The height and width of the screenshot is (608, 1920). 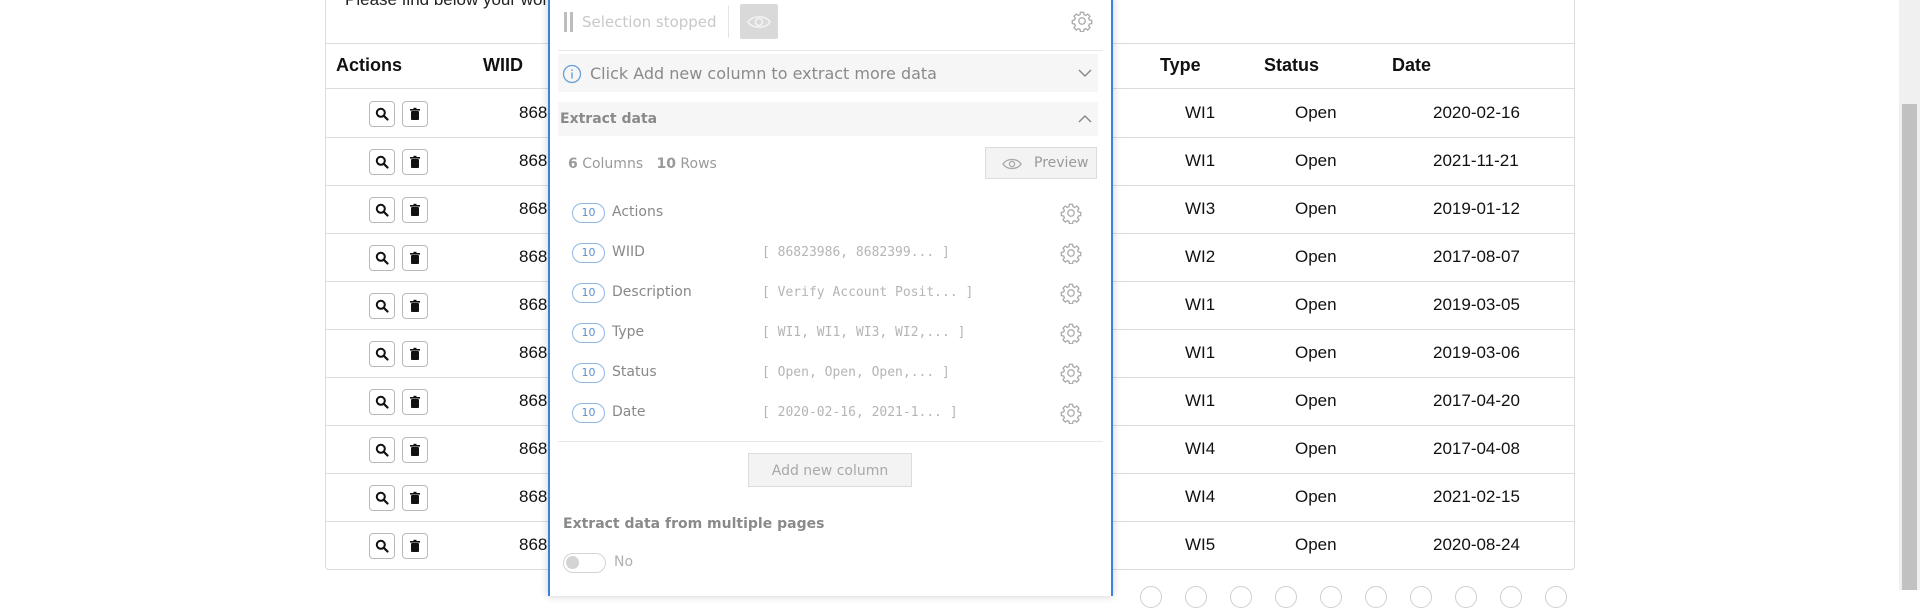 I want to click on toolbar-separator, so click(x=728, y=22).